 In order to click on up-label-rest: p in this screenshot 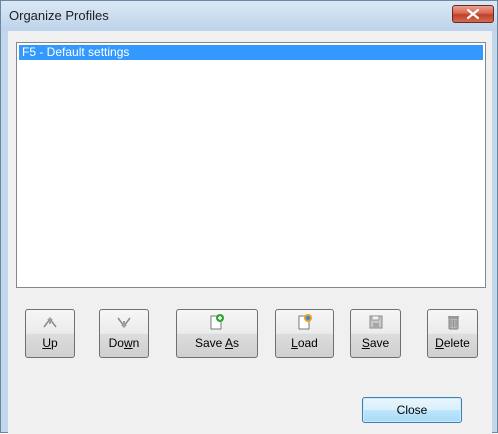, I will do `click(54, 343)`.